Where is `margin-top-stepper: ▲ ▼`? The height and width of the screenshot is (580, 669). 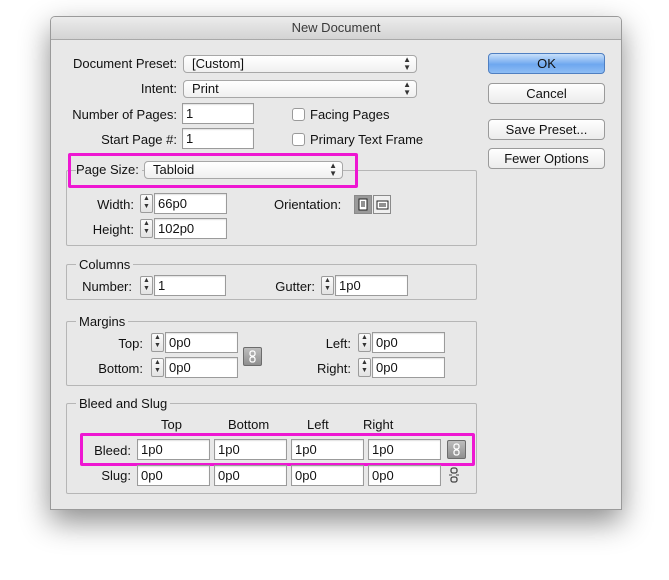
margin-top-stepper: ▲ ▼ is located at coordinates (157, 342).